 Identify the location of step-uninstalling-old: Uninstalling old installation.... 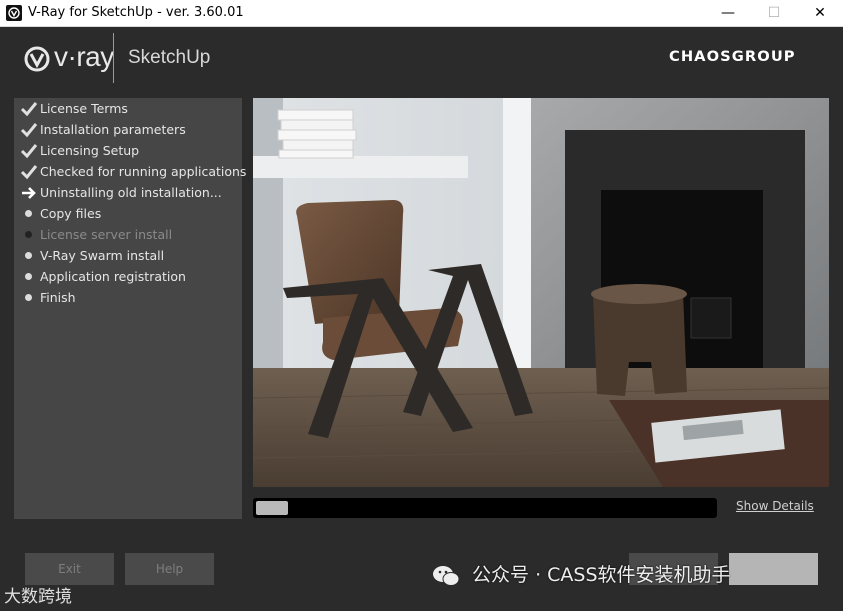
(128, 192).